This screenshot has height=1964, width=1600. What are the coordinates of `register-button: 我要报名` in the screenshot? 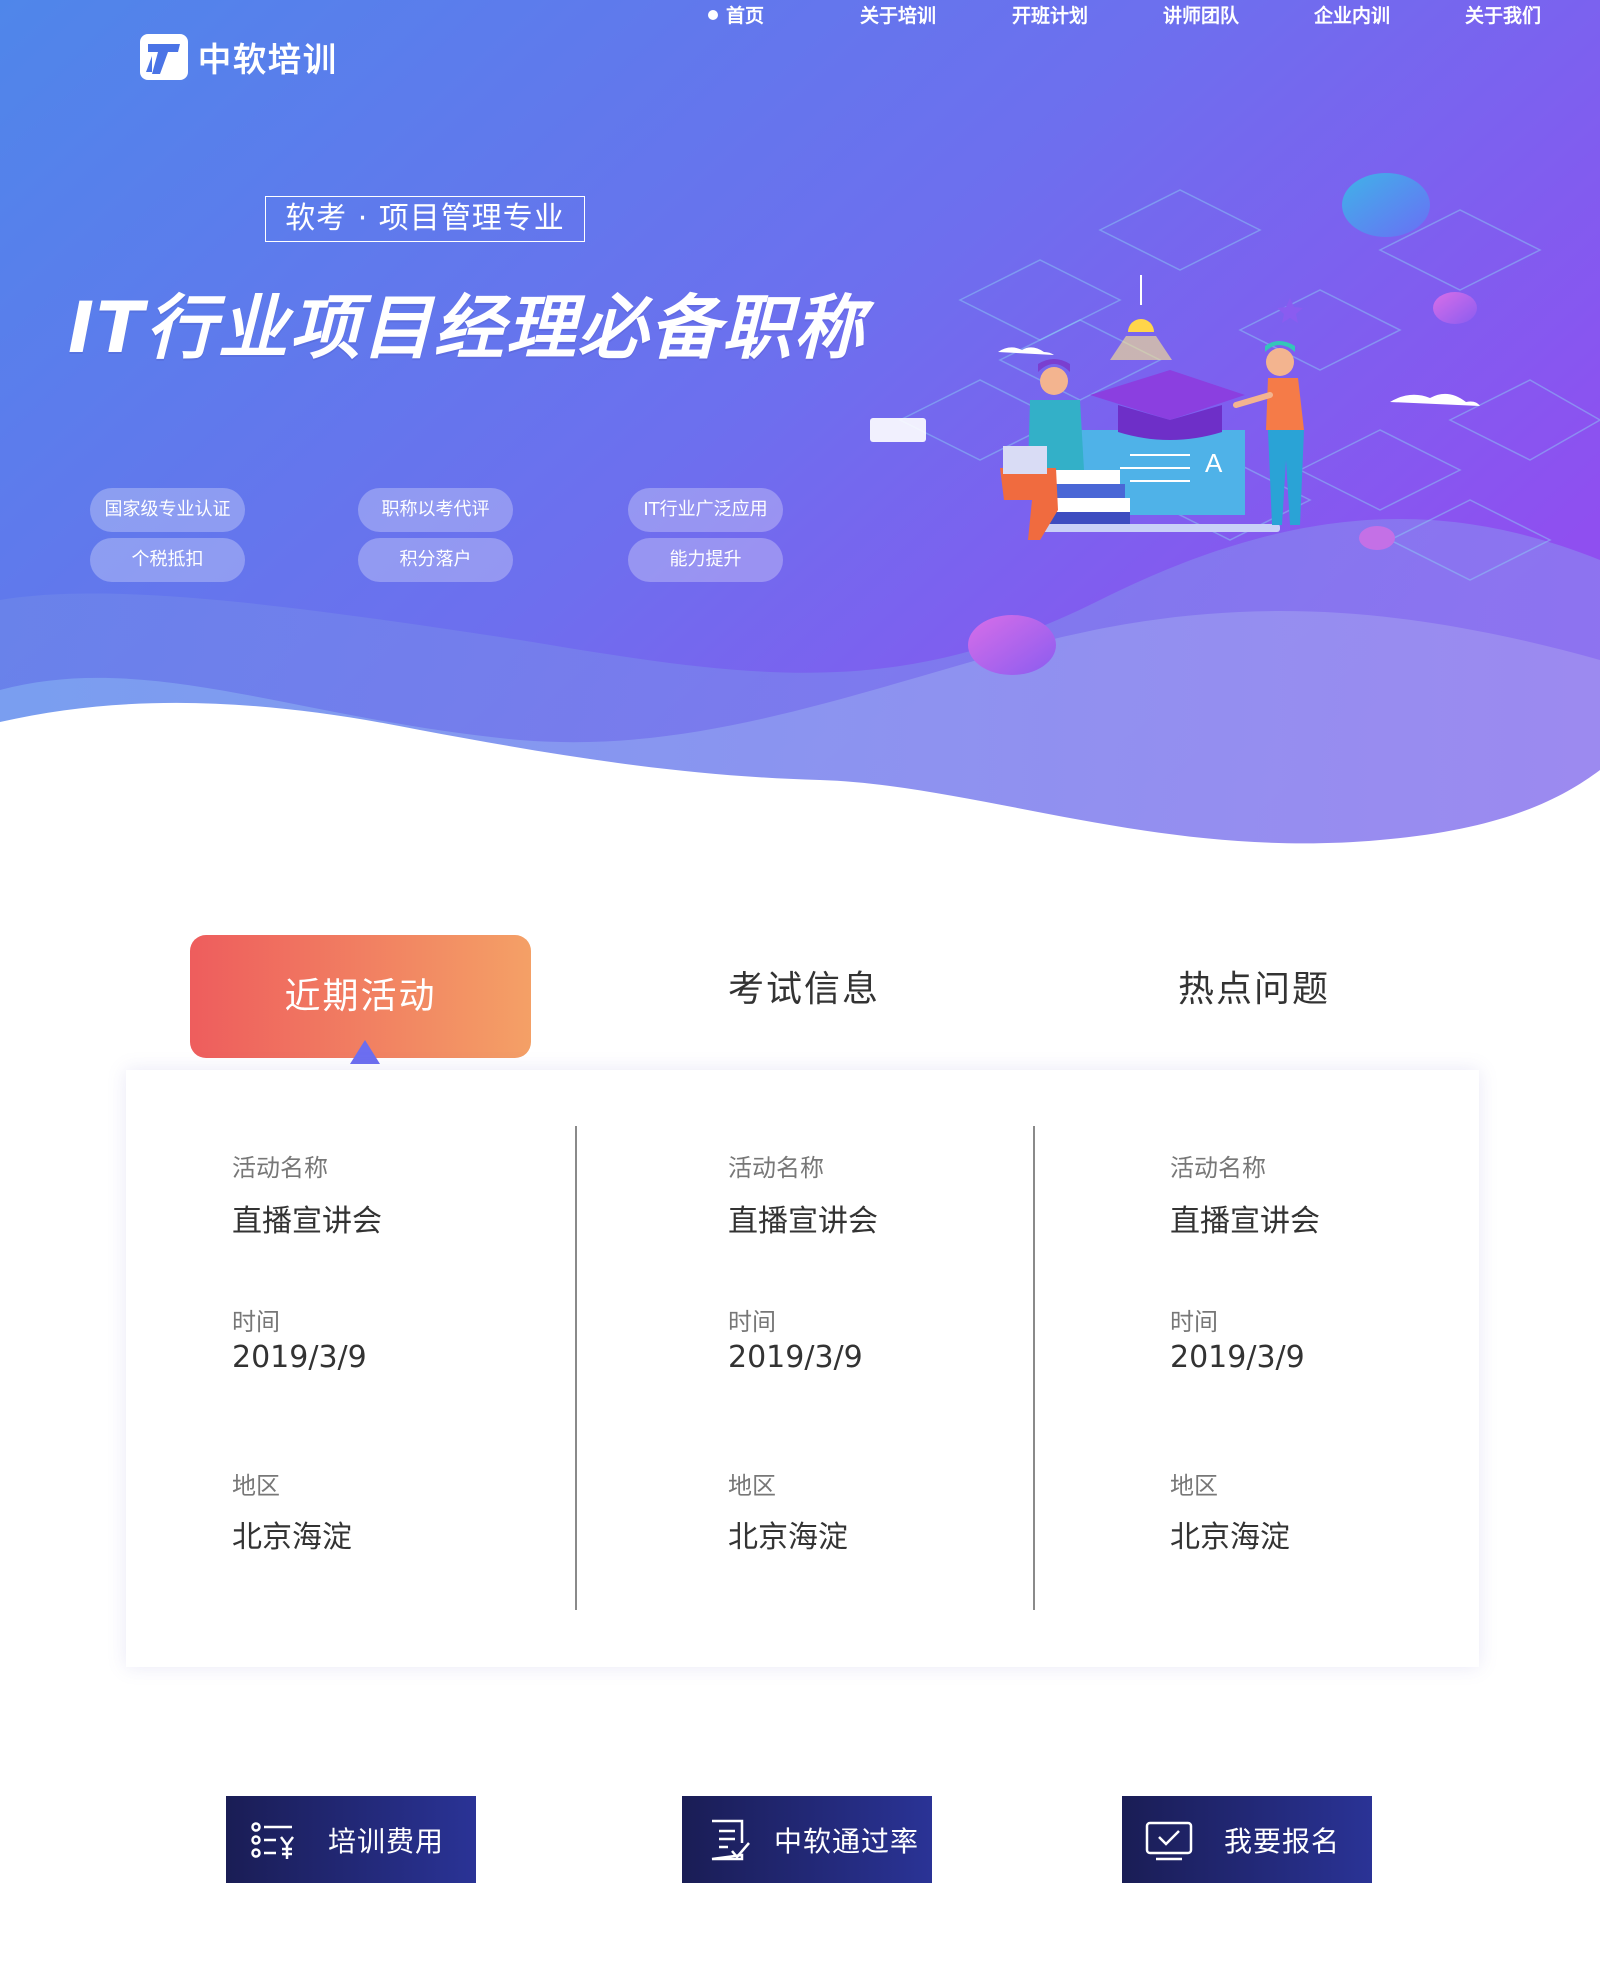 It's located at (1247, 1839).